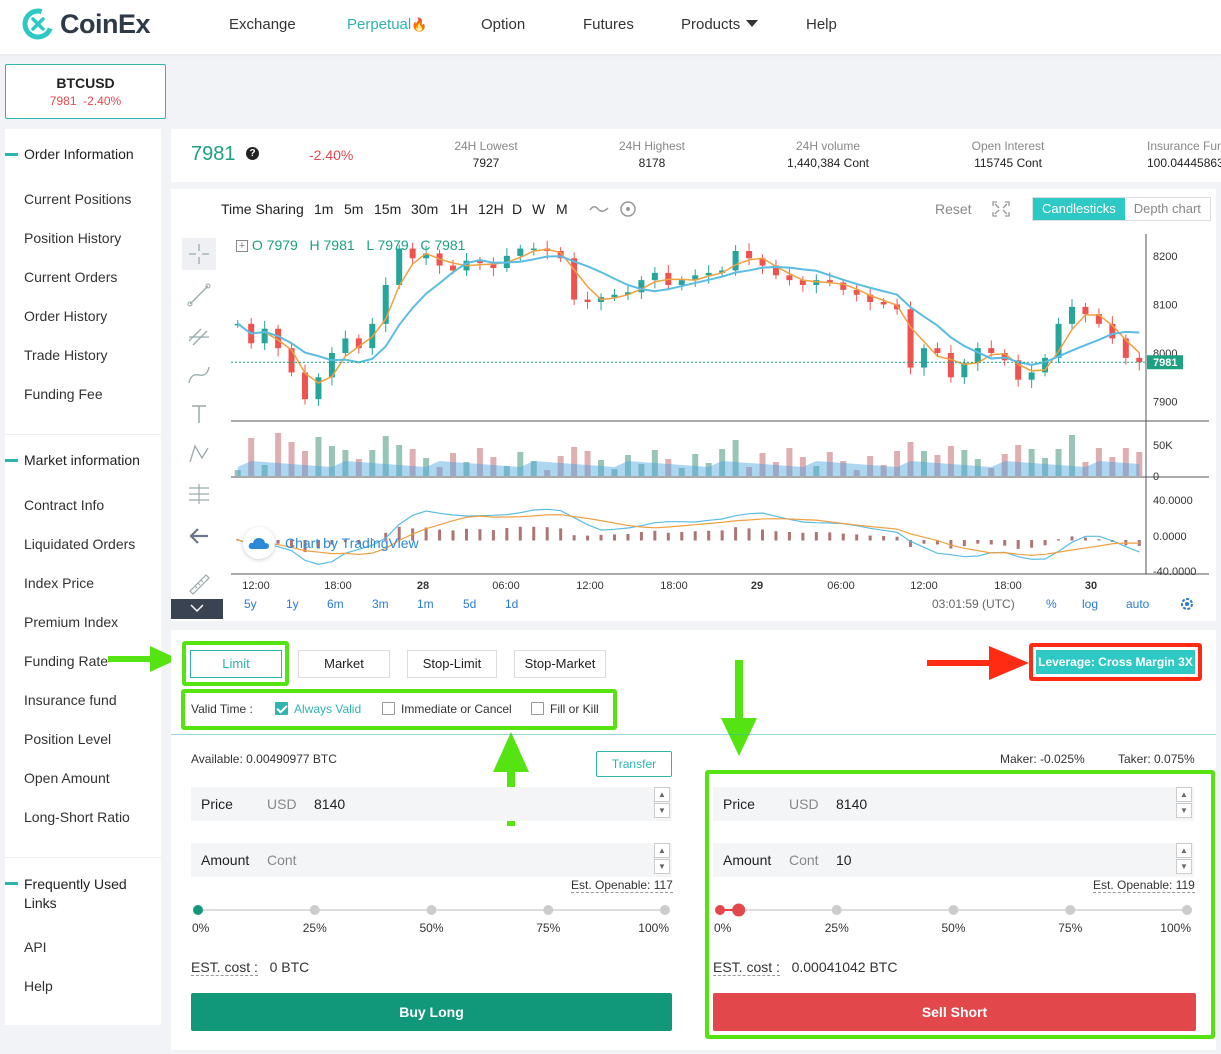 The height and width of the screenshot is (1054, 1221). I want to click on option-always-valid: Always Valid, so click(318, 709).